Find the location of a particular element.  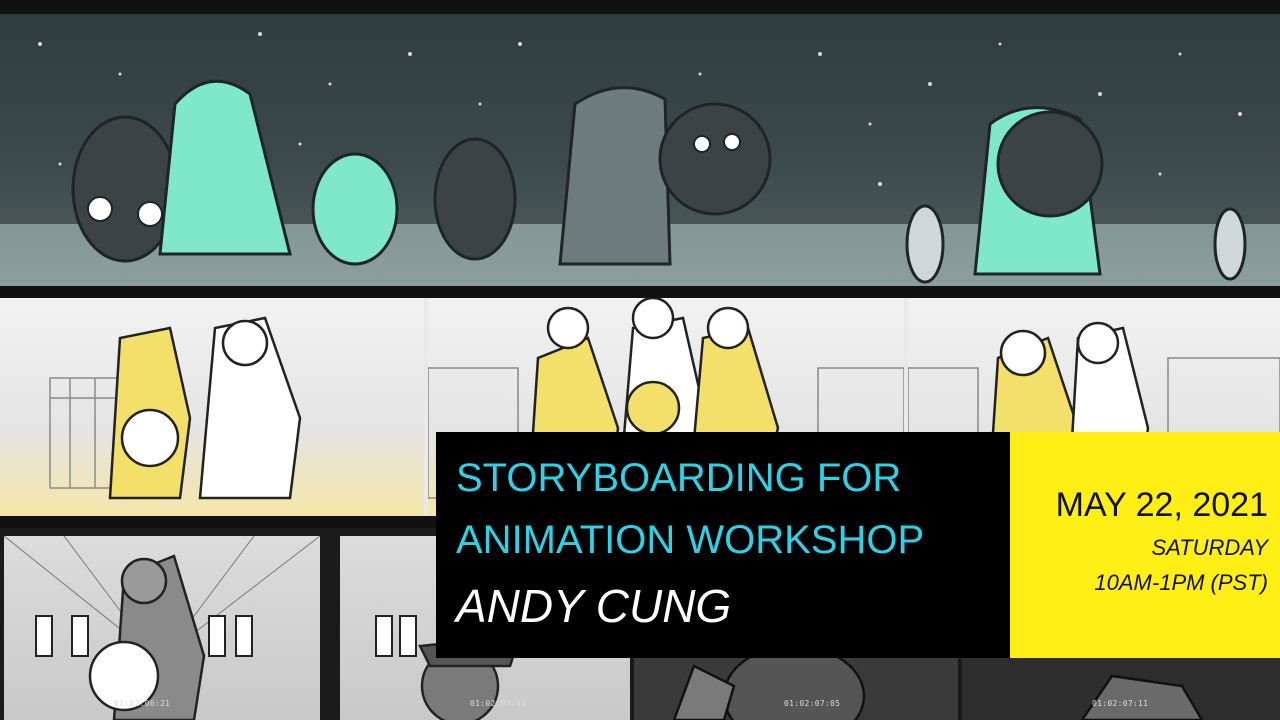

presenter-name: ANDY CUNG is located at coordinates (594, 606).